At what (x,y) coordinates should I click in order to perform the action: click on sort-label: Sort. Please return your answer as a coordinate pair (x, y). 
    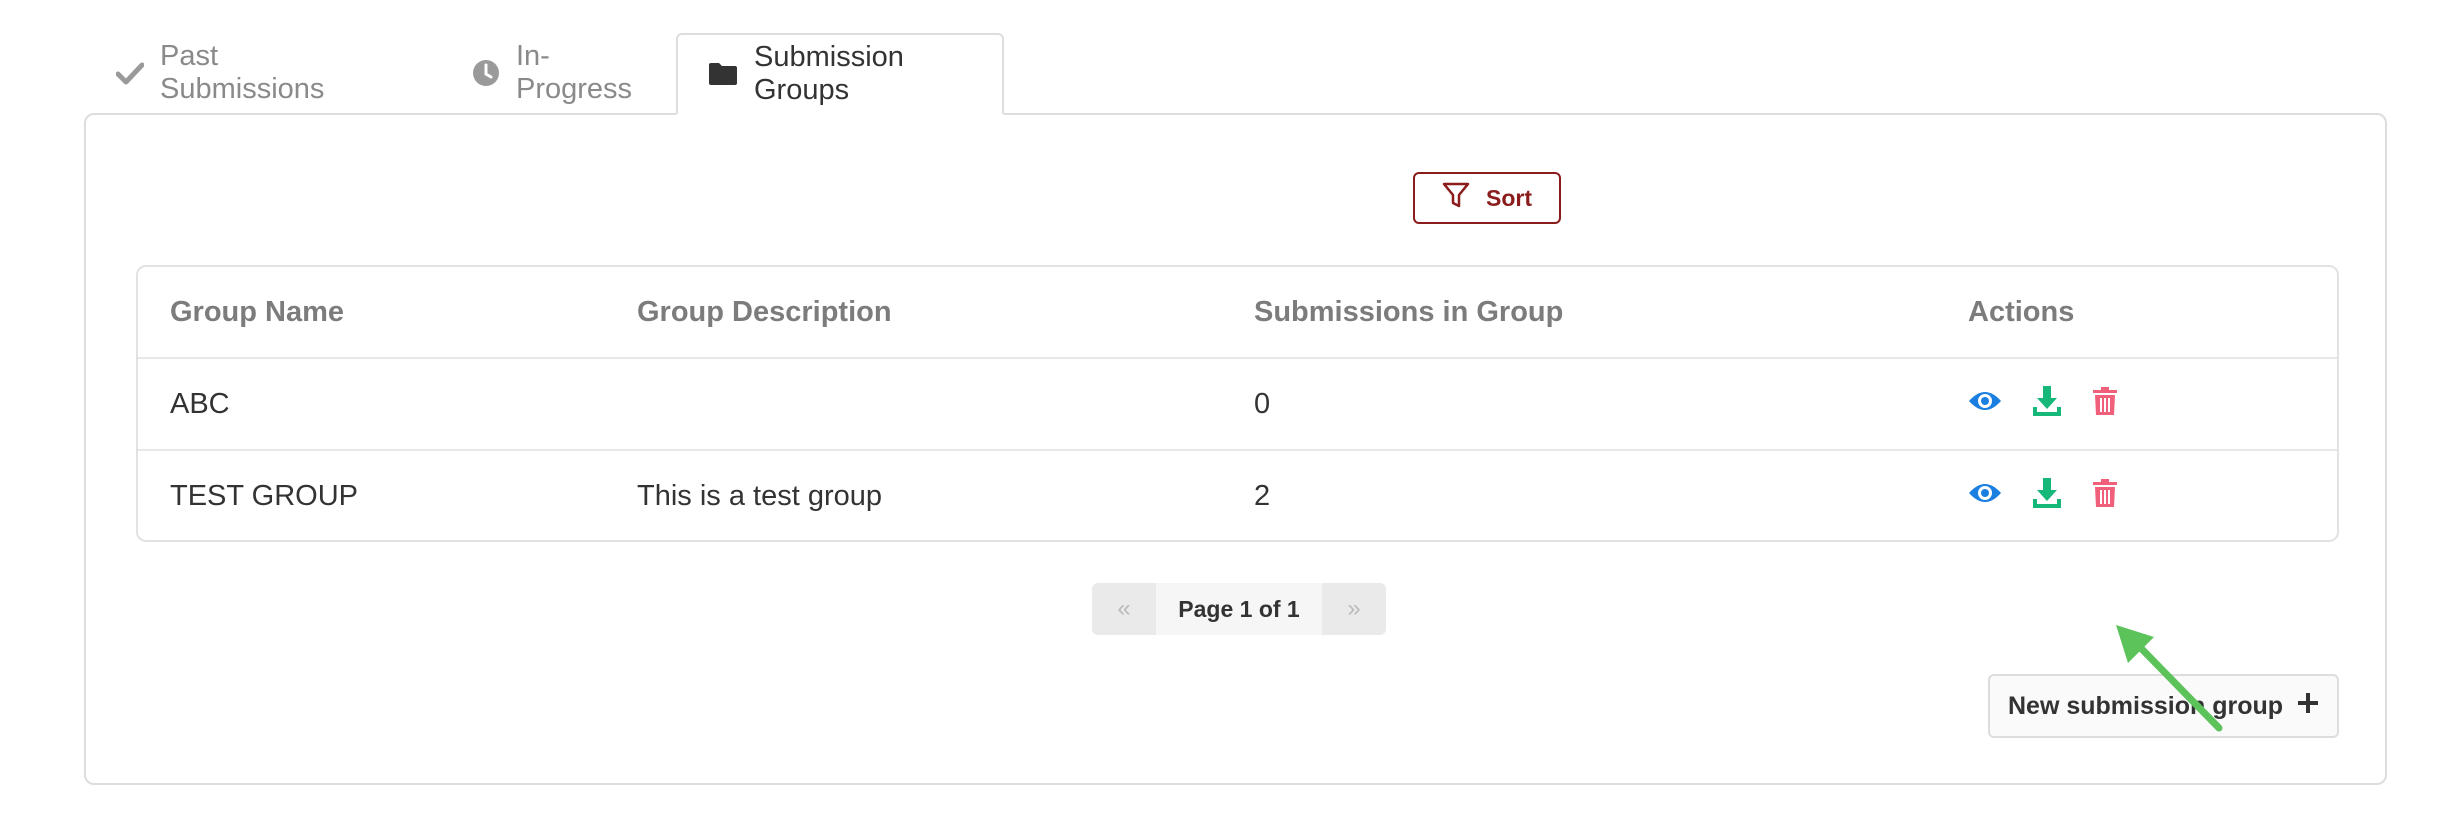
    Looking at the image, I should click on (1509, 197).